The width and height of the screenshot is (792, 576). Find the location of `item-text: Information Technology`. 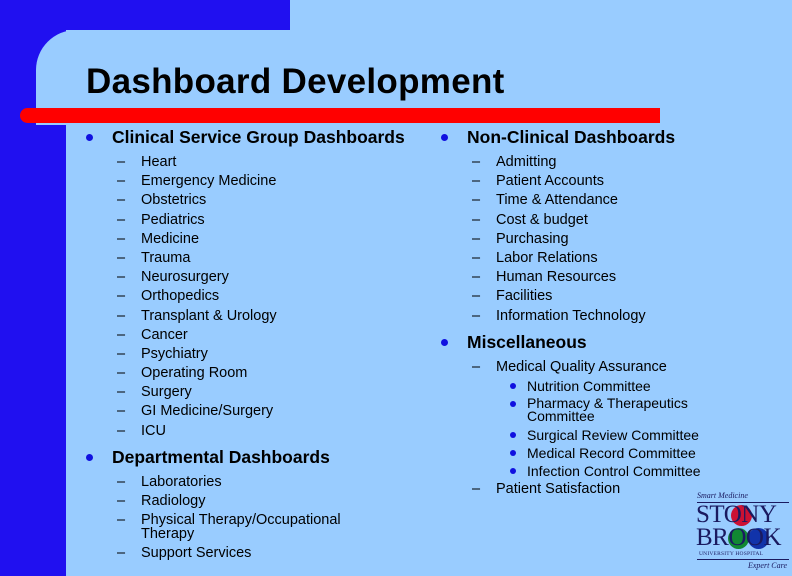

item-text: Information Technology is located at coordinates (571, 315).